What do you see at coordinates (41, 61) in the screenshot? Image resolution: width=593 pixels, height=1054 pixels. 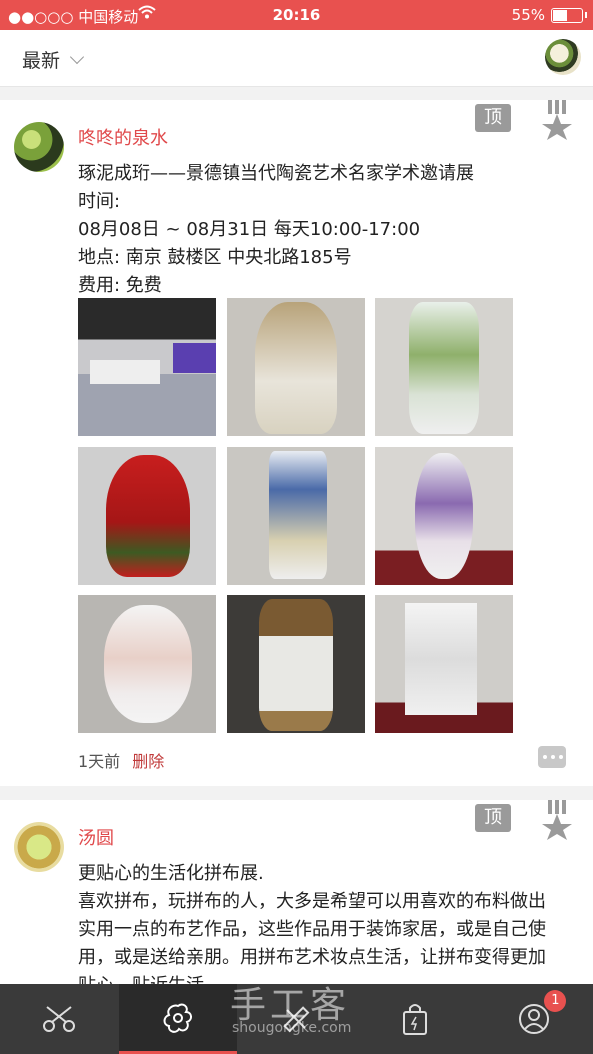 I see `sort-filter-label: 最新` at bounding box center [41, 61].